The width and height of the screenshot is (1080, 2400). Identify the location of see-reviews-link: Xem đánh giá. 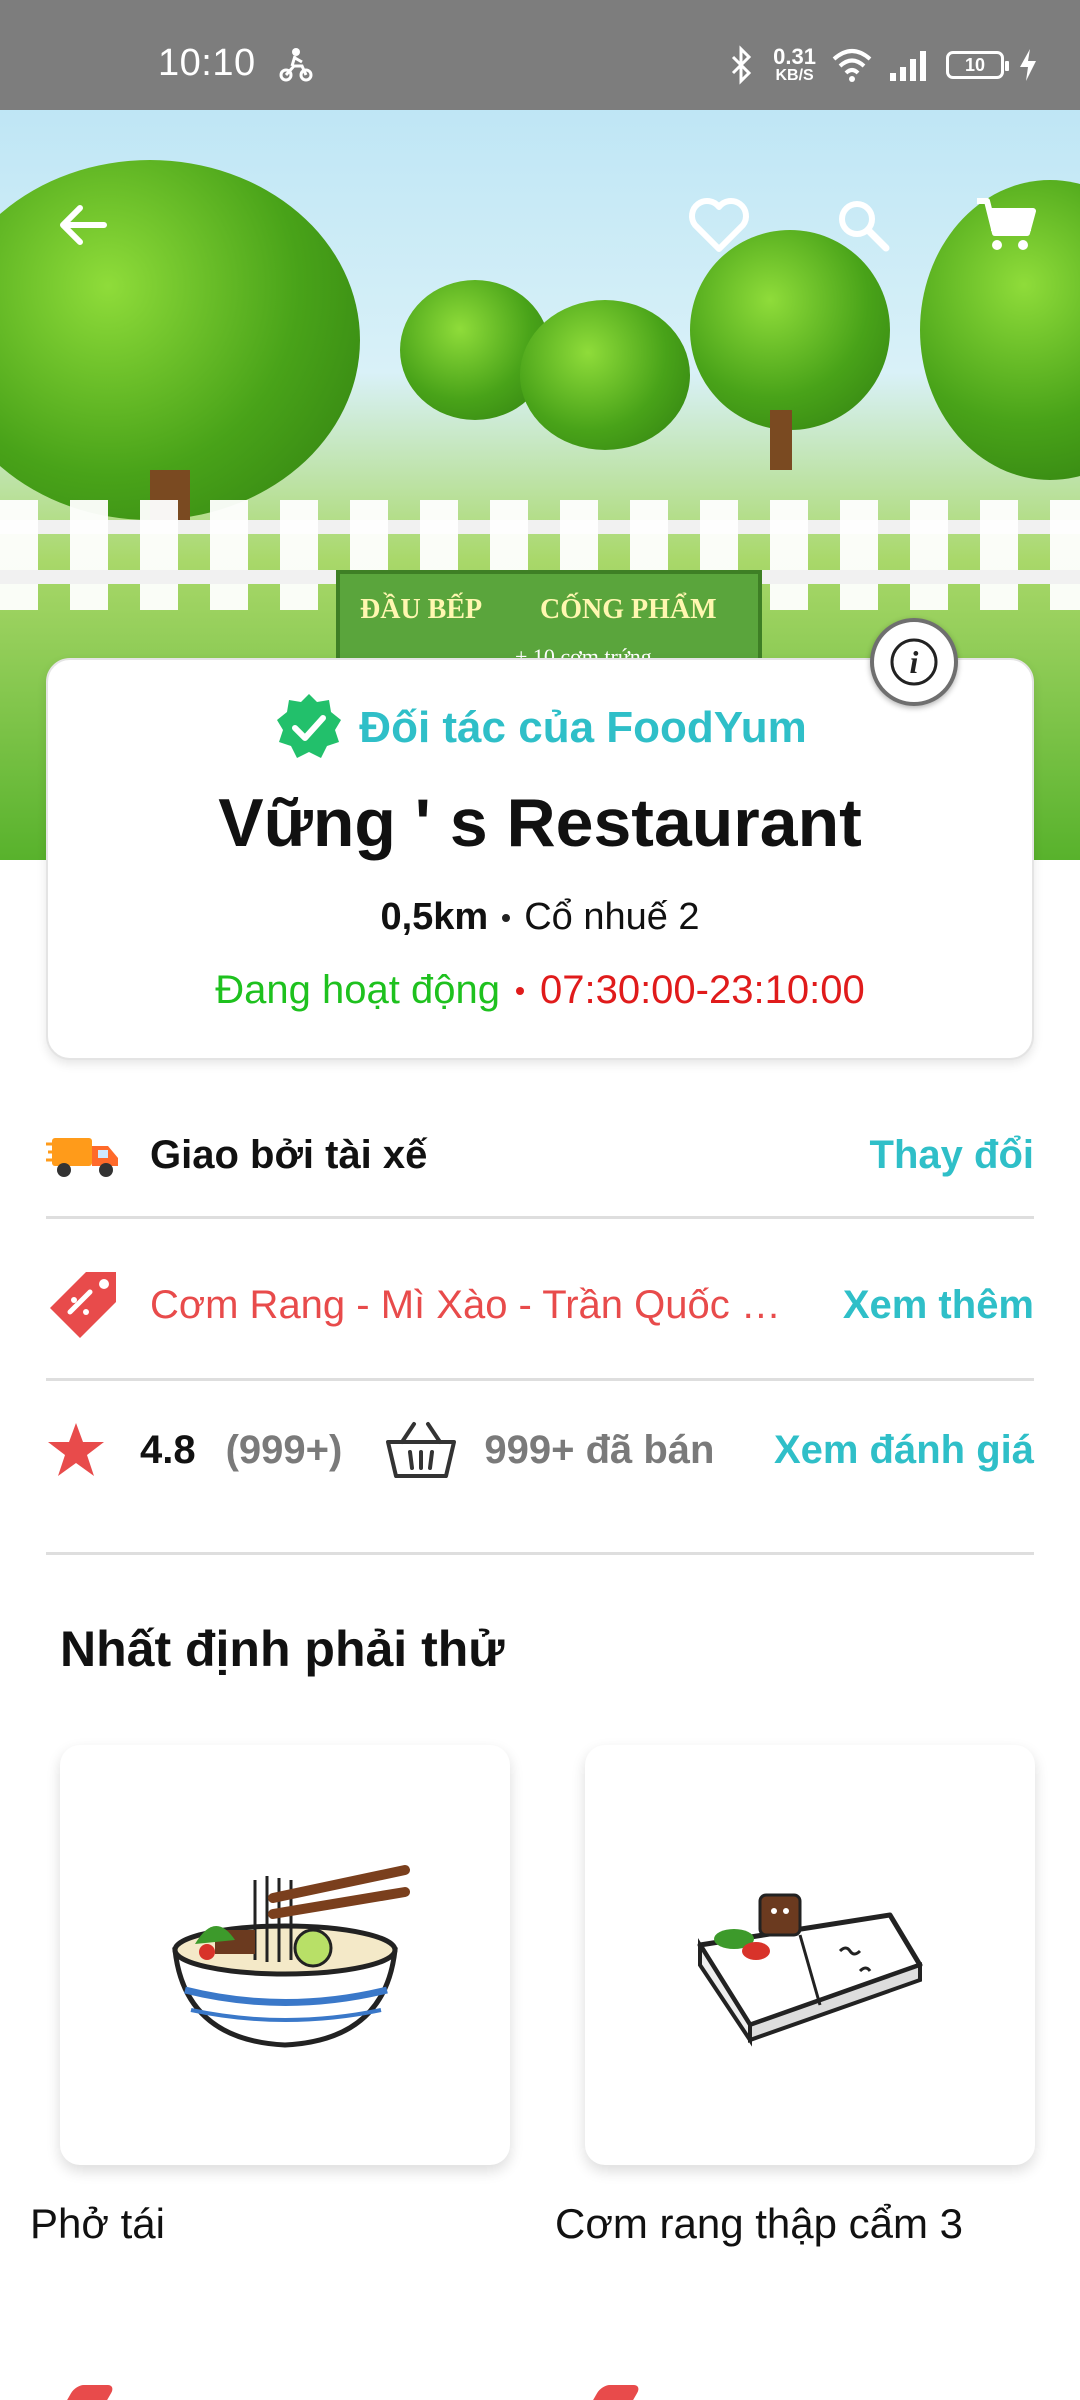
(904, 1450).